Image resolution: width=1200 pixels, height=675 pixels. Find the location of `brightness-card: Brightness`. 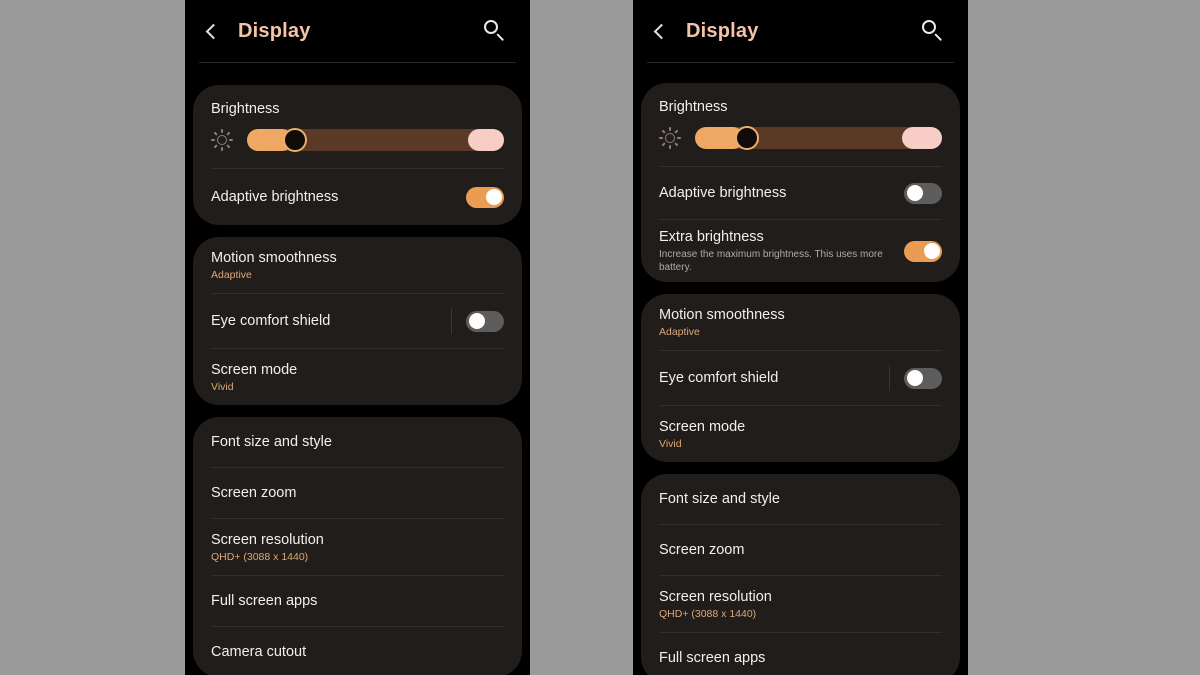

brightness-card: Brightness is located at coordinates (357, 155).